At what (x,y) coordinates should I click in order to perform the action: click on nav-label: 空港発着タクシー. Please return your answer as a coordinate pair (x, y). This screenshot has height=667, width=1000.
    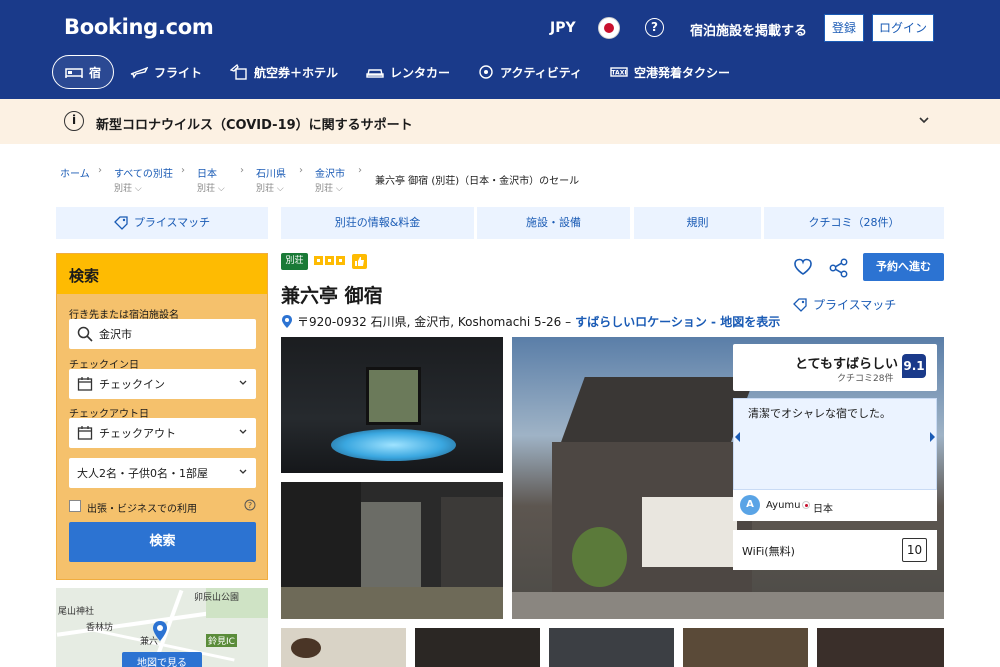
    Looking at the image, I should click on (682, 72).